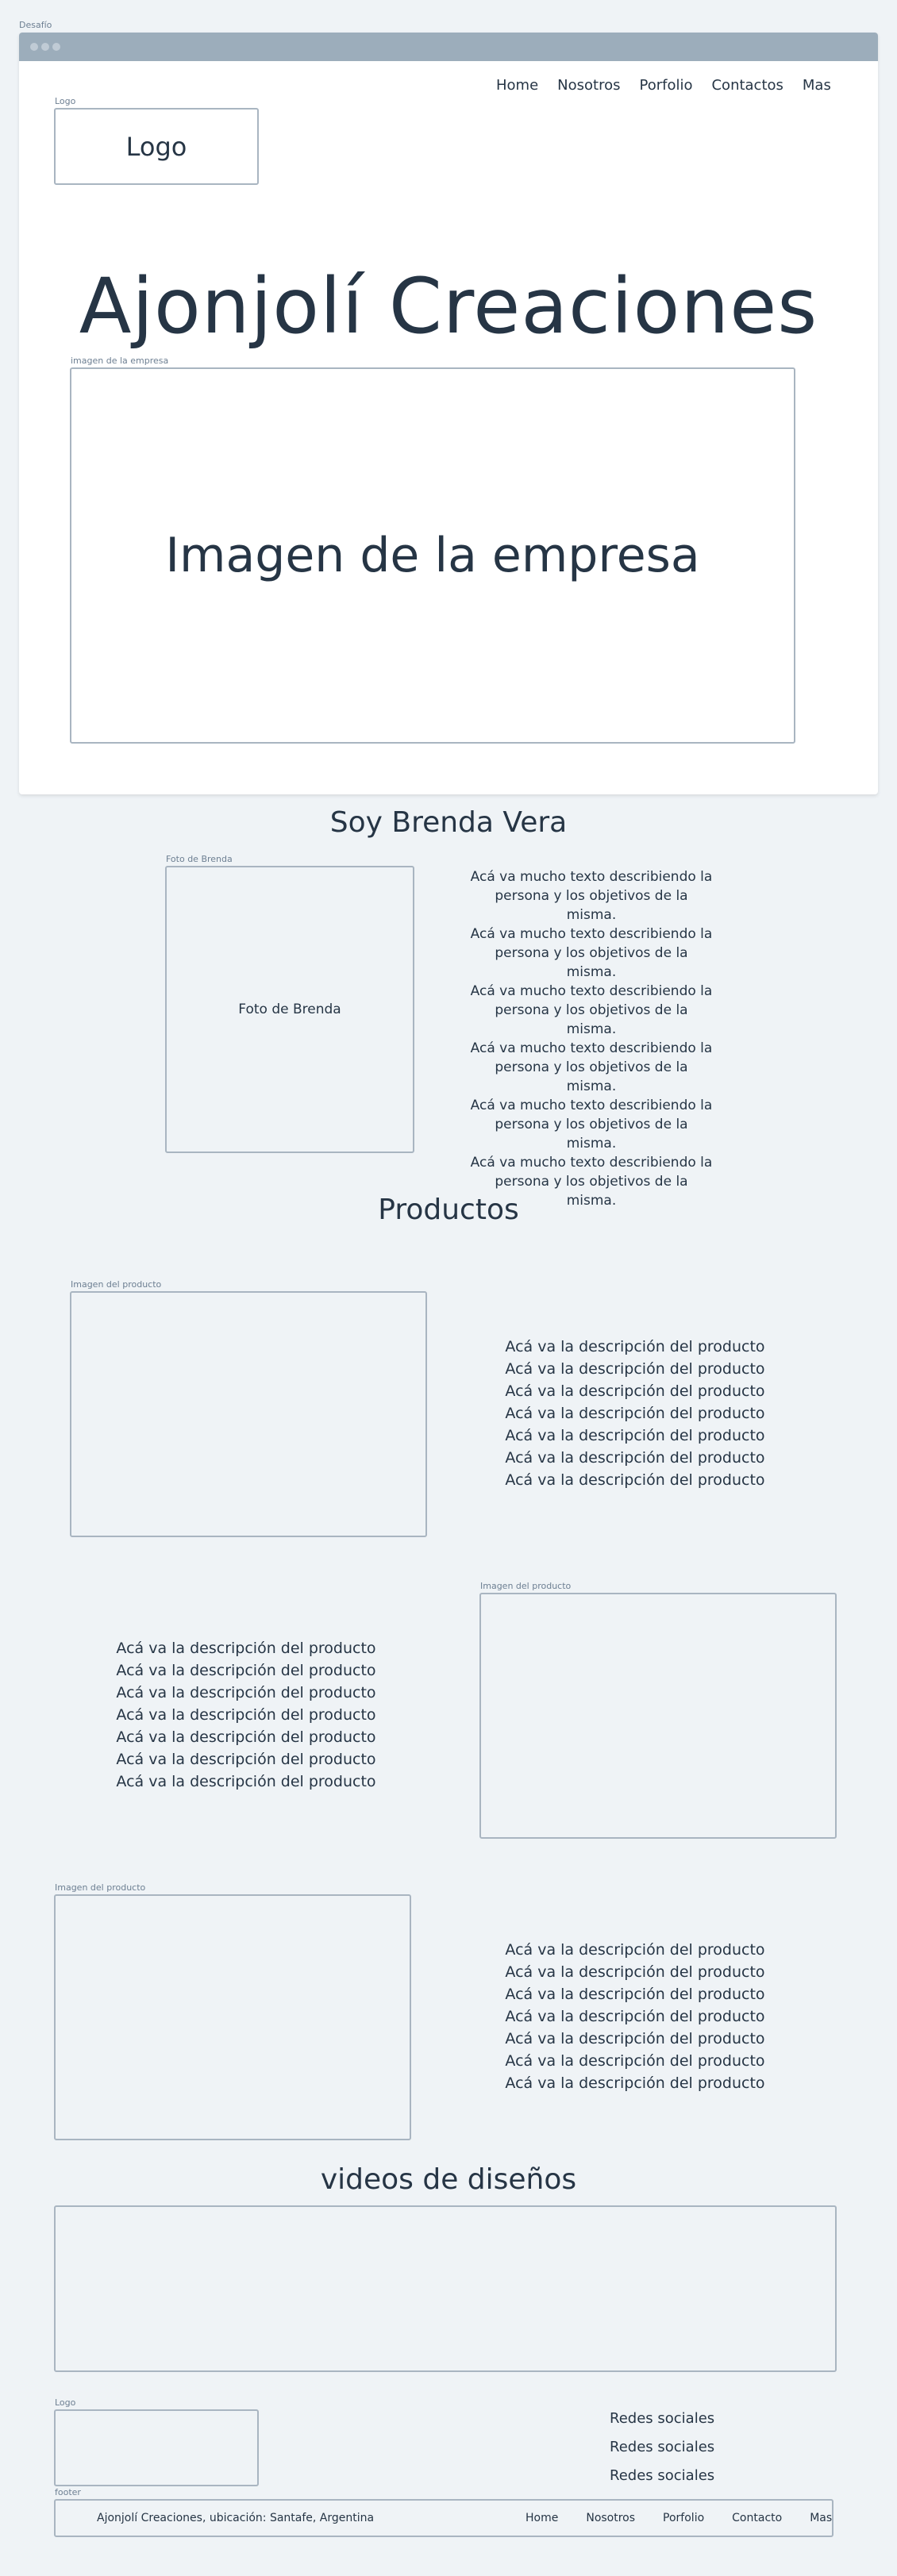 Image resolution: width=897 pixels, height=2576 pixels. I want to click on nav-mas: Mas, so click(817, 85).